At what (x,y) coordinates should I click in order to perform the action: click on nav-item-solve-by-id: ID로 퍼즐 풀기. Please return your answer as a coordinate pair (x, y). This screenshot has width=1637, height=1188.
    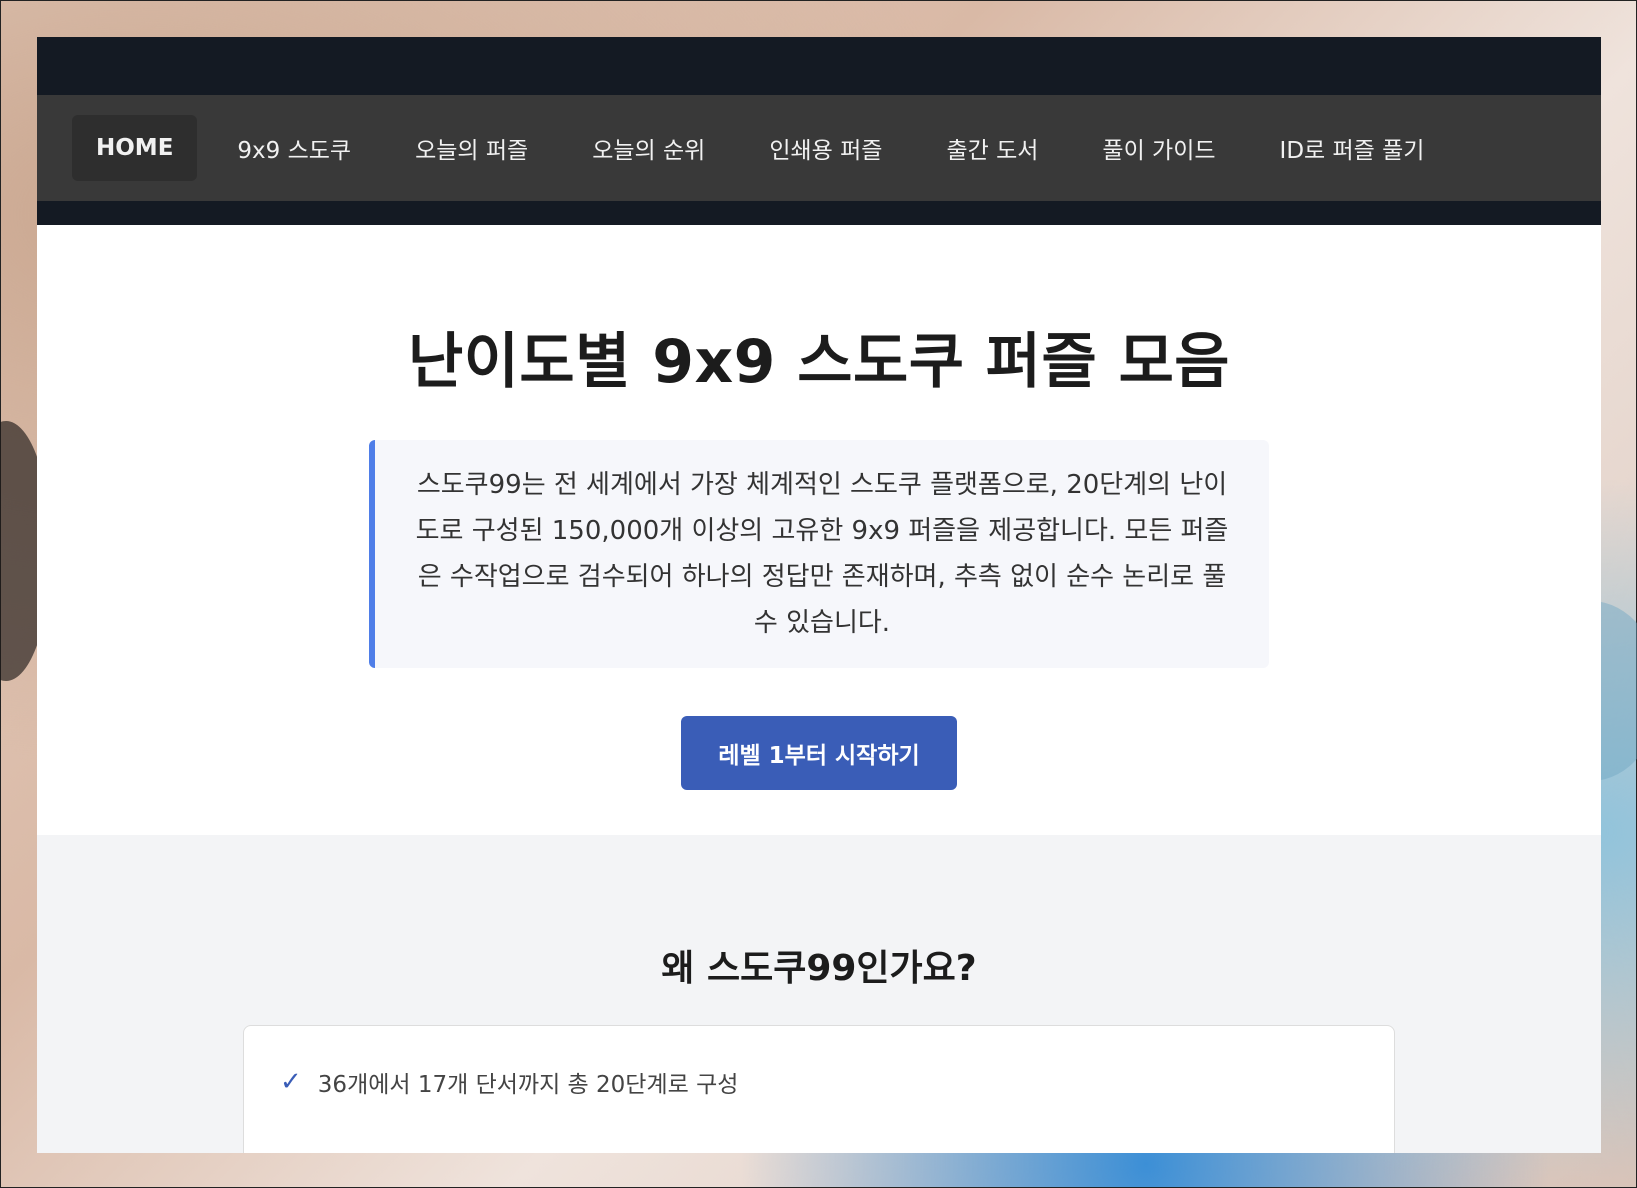
    Looking at the image, I should click on (1352, 148).